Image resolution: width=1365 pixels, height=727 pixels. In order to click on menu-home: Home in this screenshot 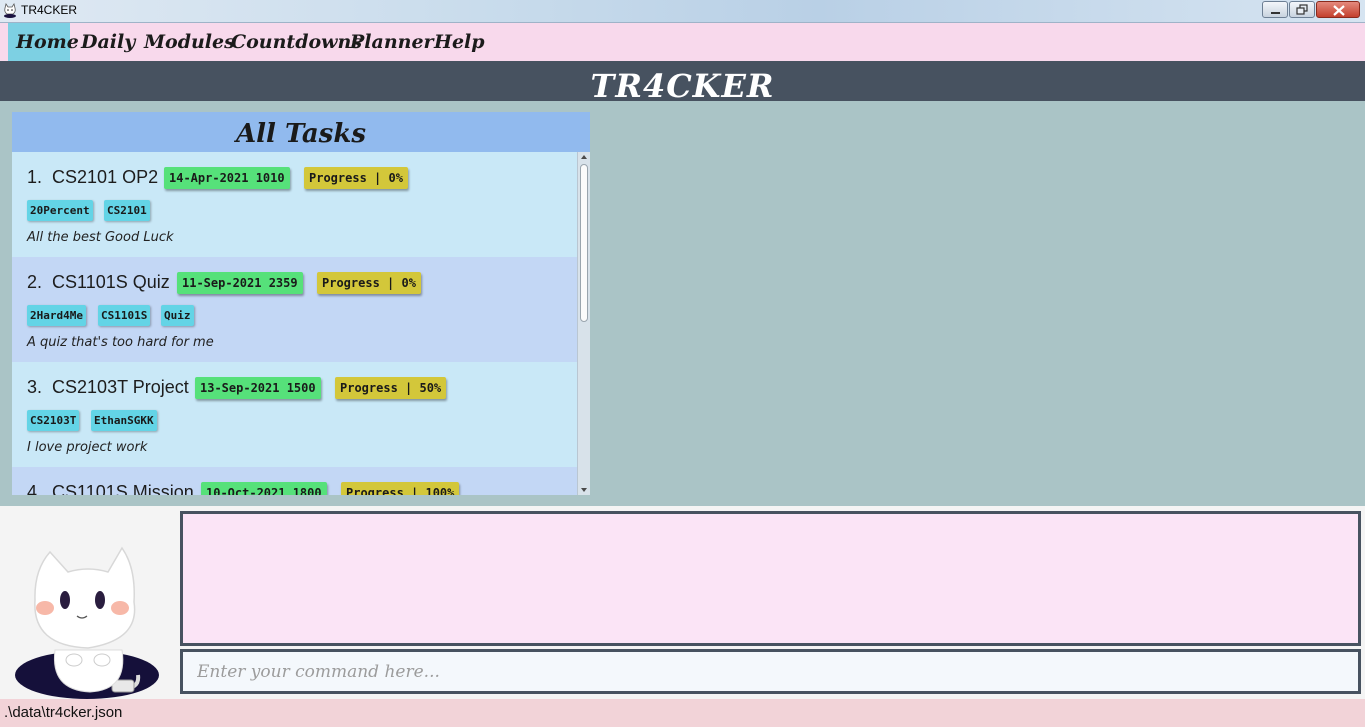, I will do `click(43, 42)`.